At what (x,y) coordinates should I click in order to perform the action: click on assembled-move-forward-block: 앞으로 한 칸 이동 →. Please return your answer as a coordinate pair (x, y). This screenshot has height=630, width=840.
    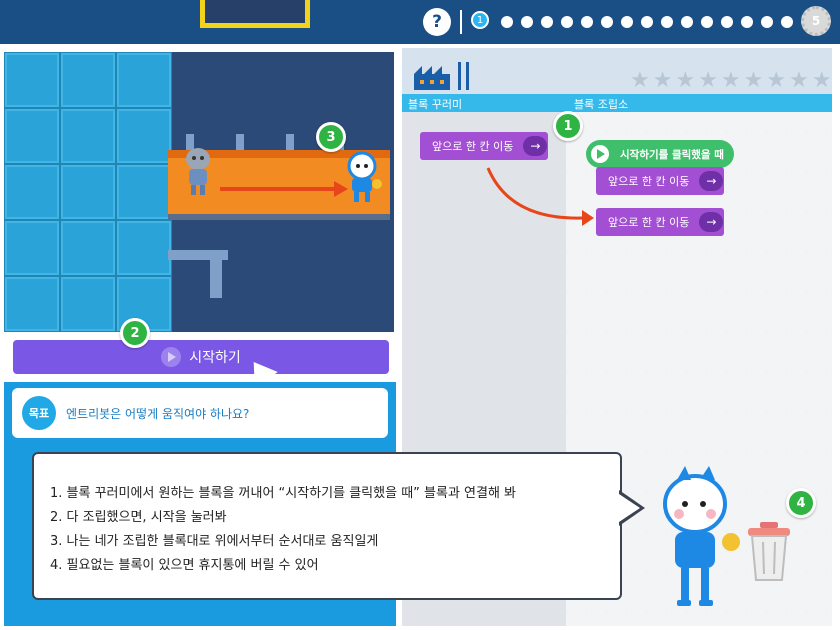
    Looking at the image, I should click on (660, 181).